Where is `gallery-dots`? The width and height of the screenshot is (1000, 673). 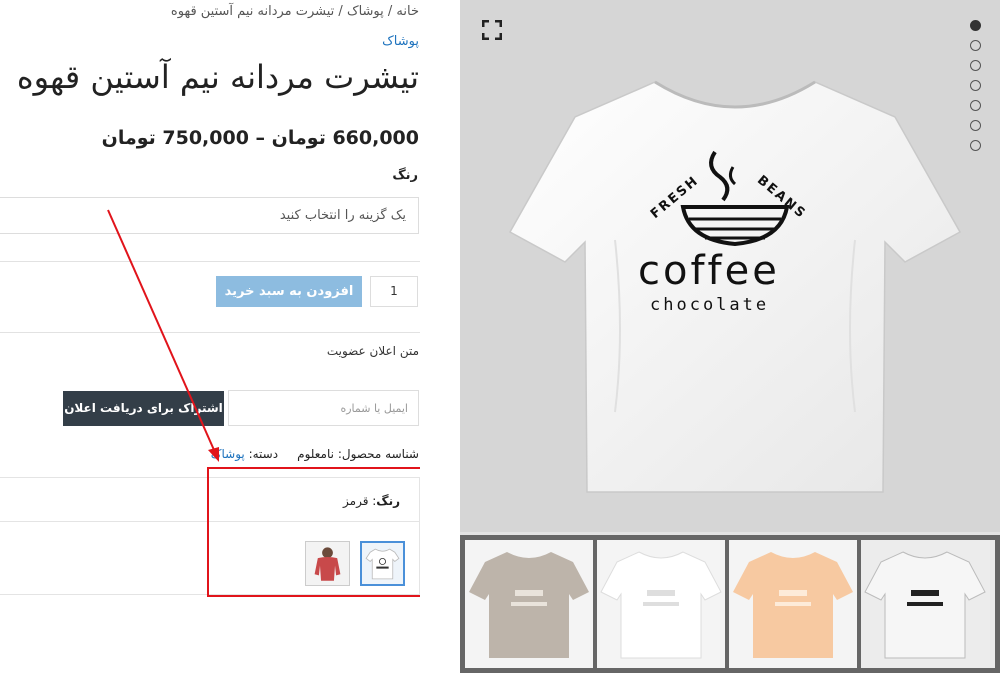
gallery-dots is located at coordinates (976, 90).